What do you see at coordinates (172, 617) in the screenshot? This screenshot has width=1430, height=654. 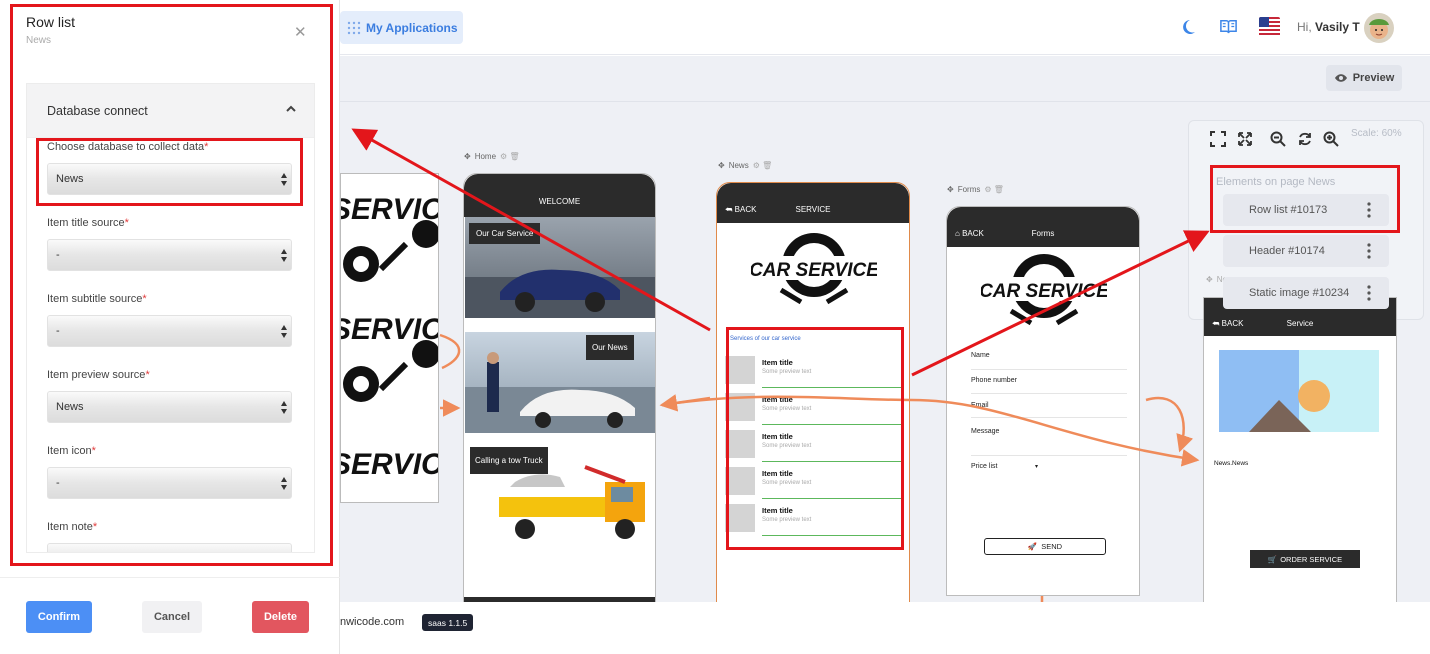 I see `cancel-button: Cancel` at bounding box center [172, 617].